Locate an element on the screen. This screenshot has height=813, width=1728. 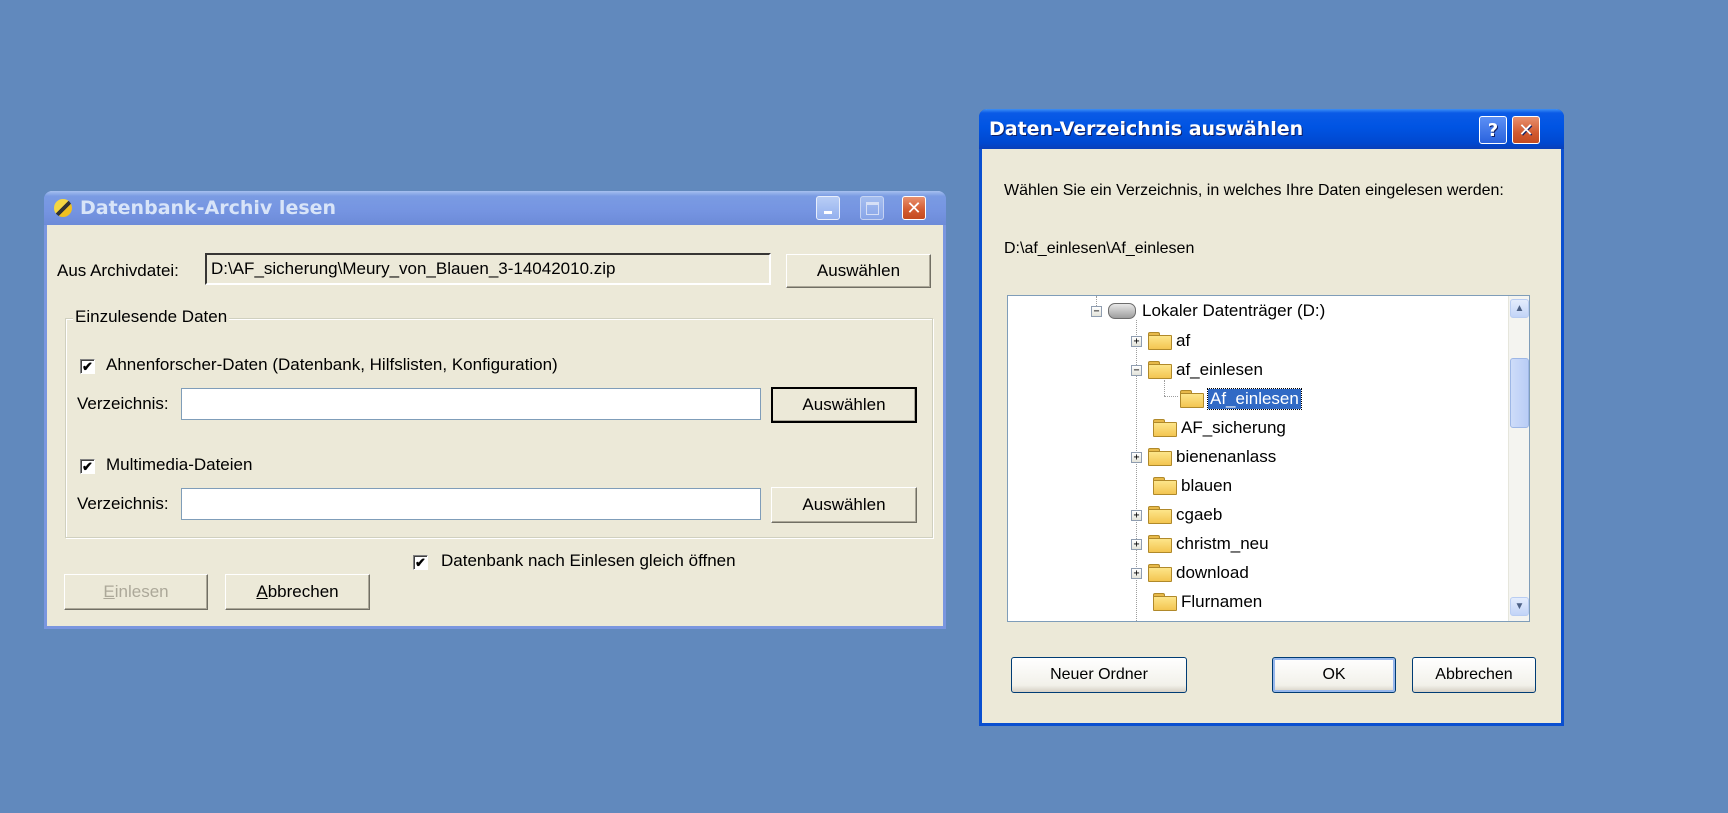
help-icon: ? is located at coordinates (1493, 130).